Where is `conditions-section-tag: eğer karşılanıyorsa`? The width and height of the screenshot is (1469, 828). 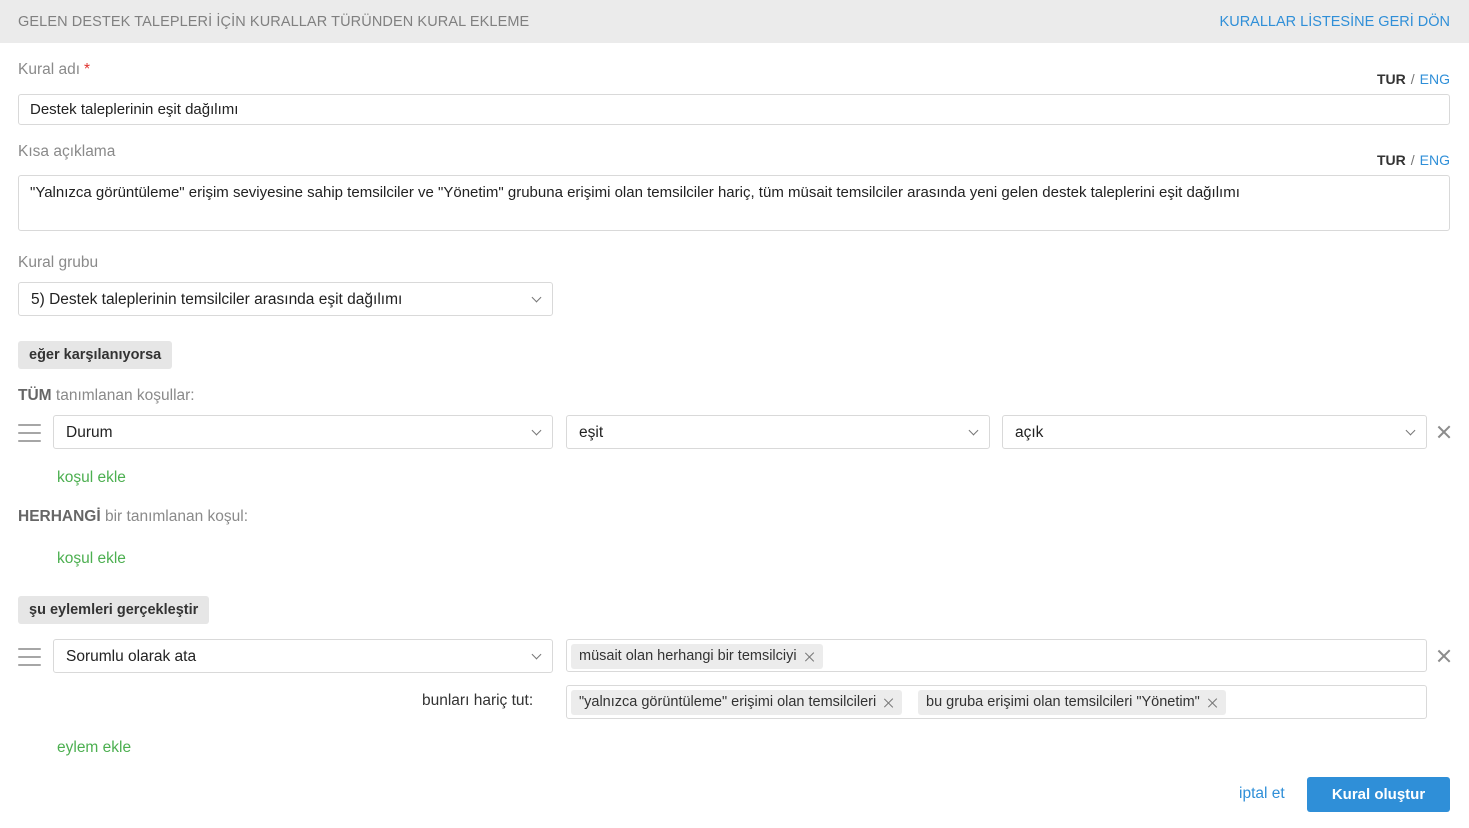
conditions-section-tag: eğer karşılanıyorsa is located at coordinates (95, 355).